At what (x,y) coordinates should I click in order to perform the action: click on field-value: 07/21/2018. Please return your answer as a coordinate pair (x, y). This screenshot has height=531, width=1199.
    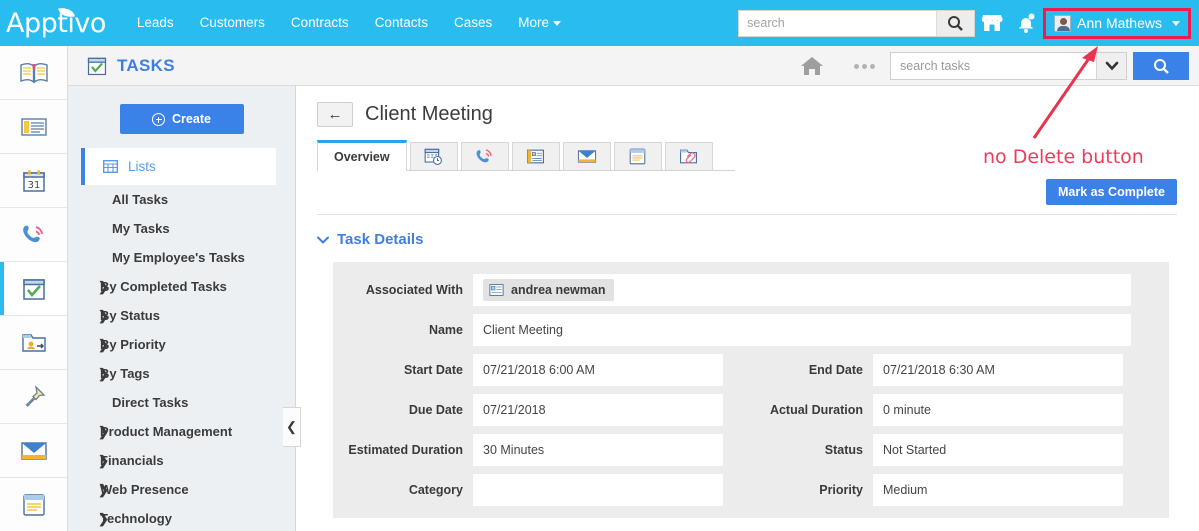
    Looking at the image, I should click on (598, 410).